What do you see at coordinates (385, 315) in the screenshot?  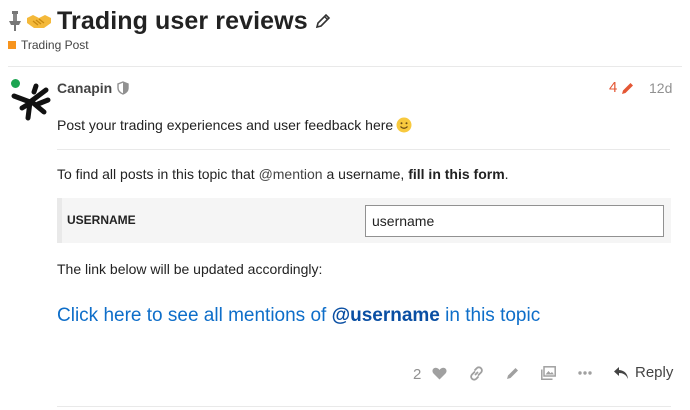 I see `mentions-link-username: @username` at bounding box center [385, 315].